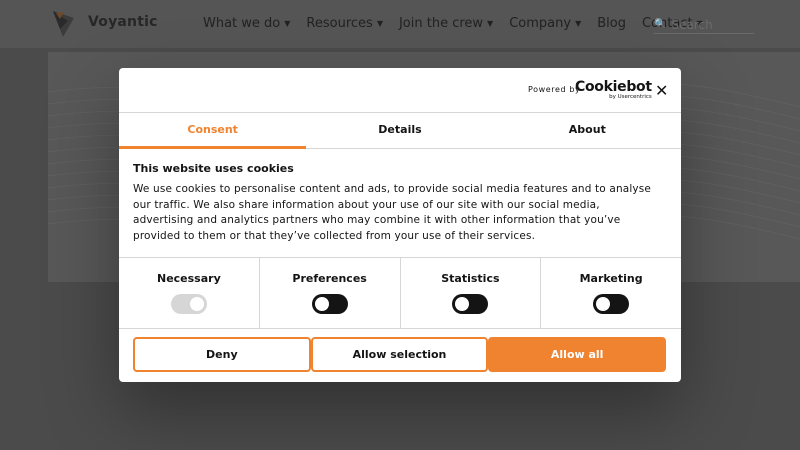  What do you see at coordinates (661, 90) in the screenshot?
I see `close-icon: ✕` at bounding box center [661, 90].